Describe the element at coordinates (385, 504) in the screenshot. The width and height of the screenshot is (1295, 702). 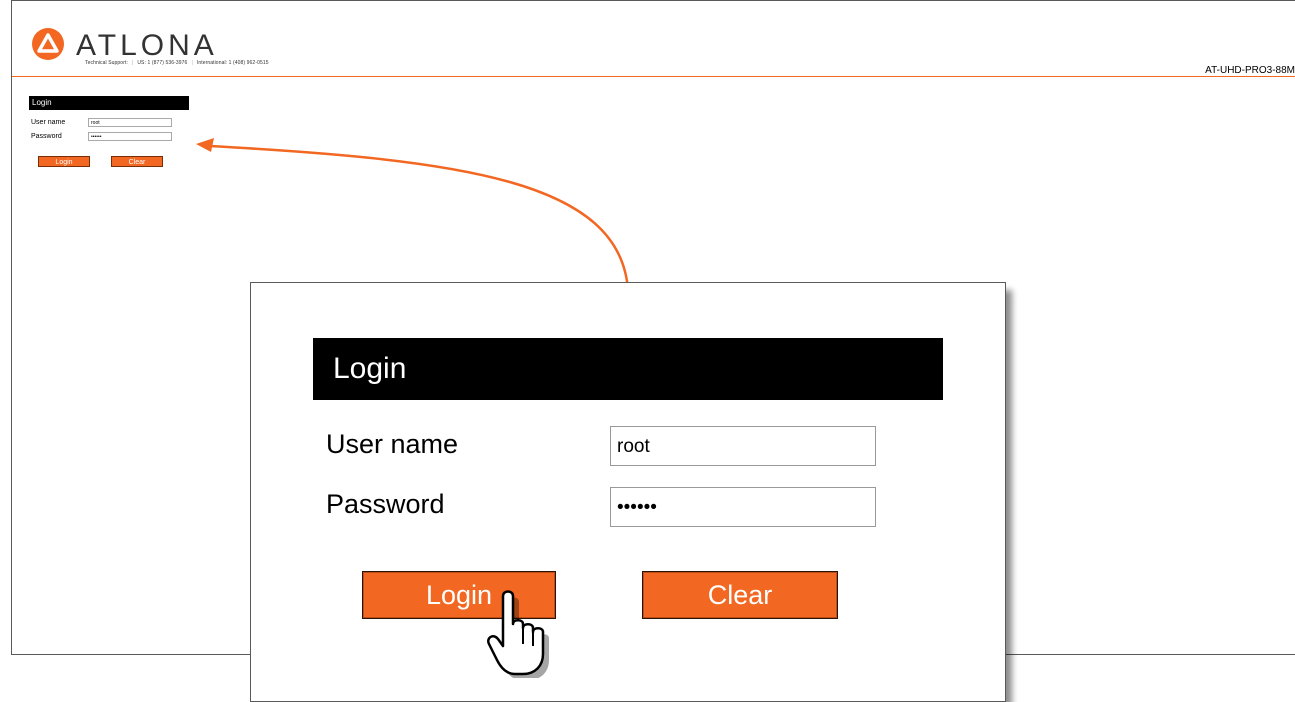
I see `zoomed-password-label: Password` at that location.